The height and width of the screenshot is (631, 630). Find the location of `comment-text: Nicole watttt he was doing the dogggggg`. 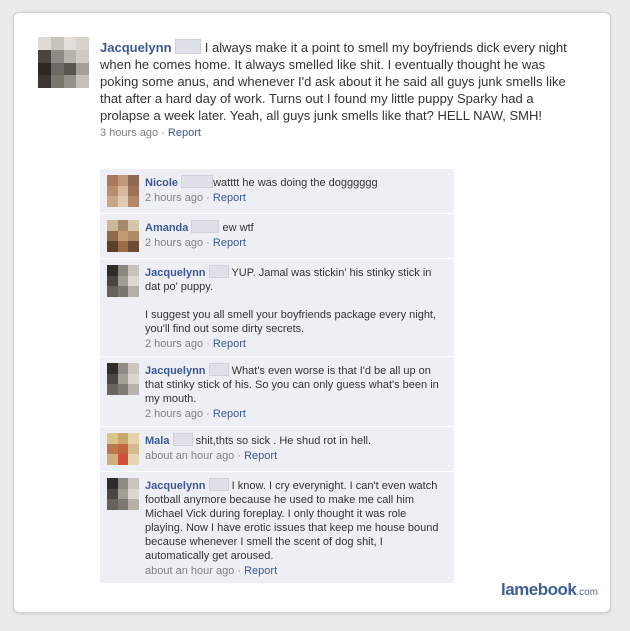

comment-text: Nicole watttt he was doing the dogggggg is located at coordinates (295, 182).